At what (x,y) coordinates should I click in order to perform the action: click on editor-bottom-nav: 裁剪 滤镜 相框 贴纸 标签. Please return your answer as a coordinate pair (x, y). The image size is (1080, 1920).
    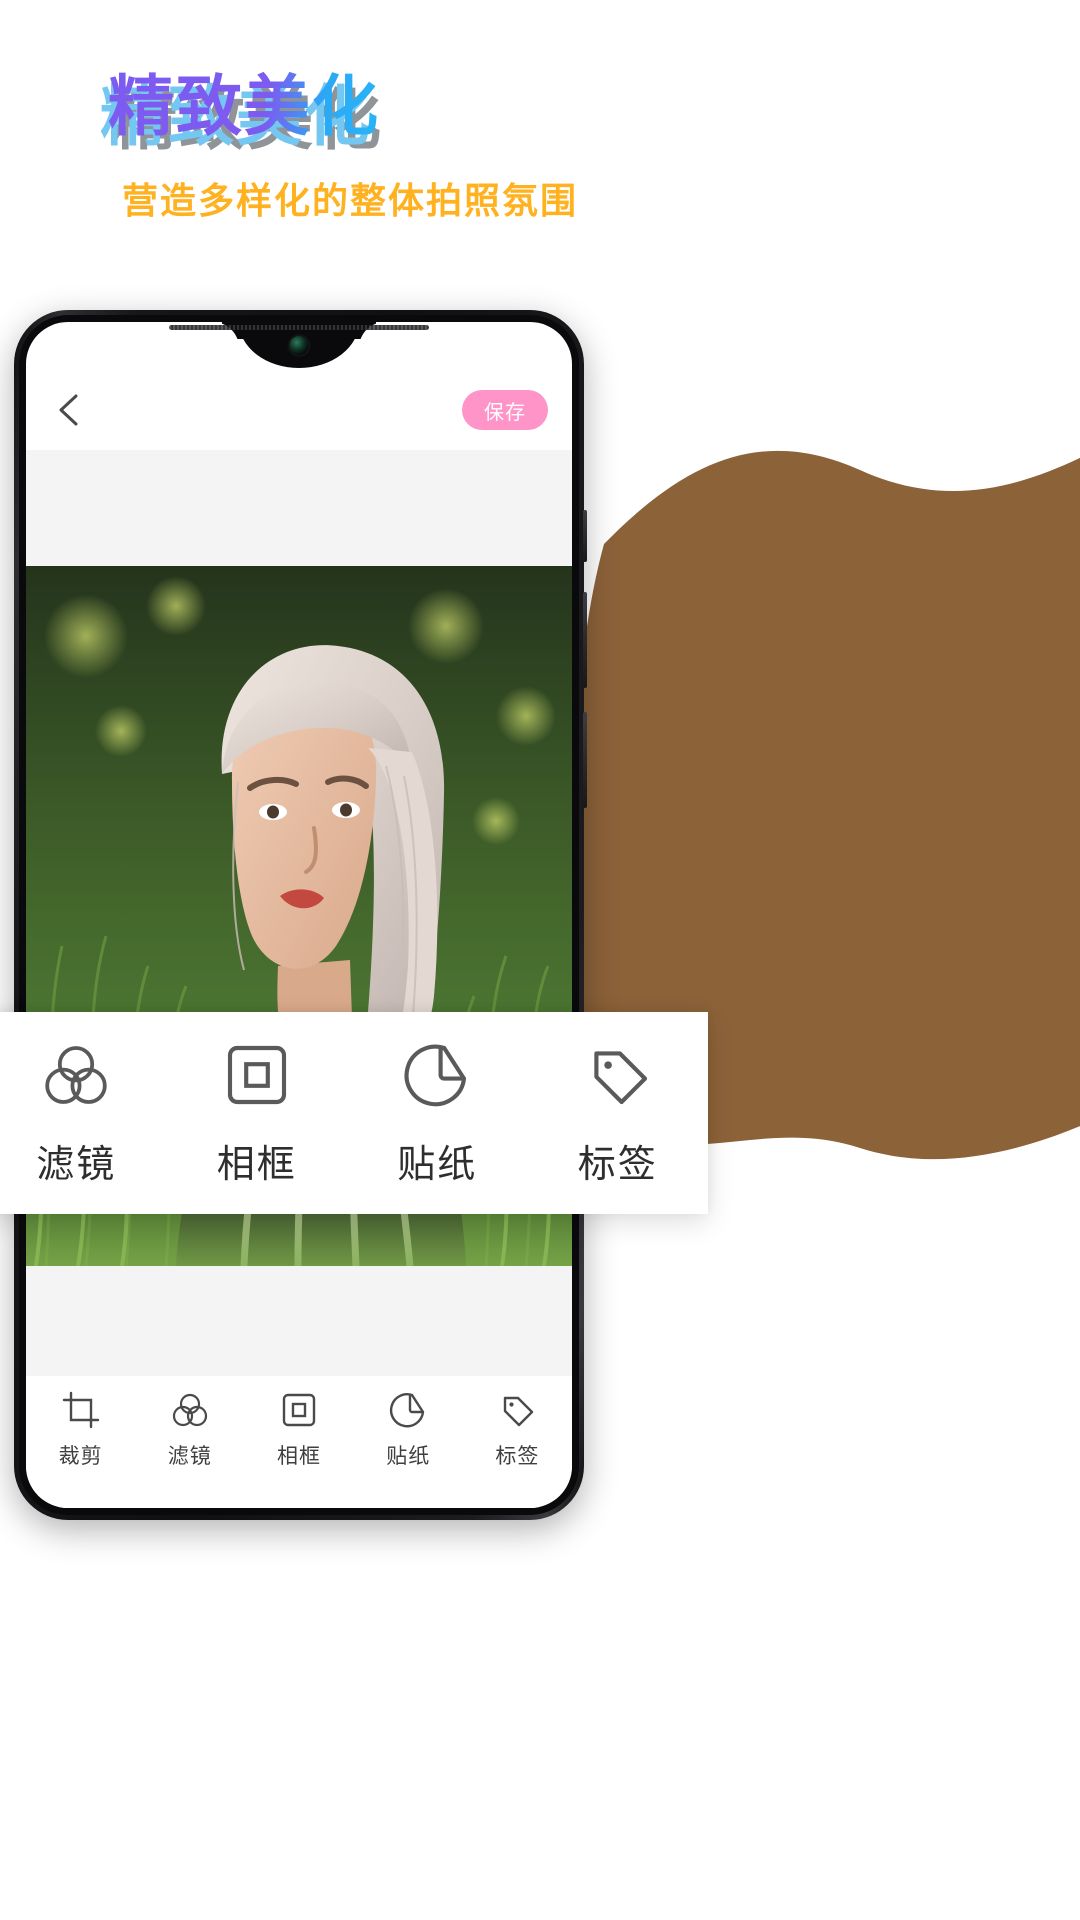
    Looking at the image, I should click on (299, 1442).